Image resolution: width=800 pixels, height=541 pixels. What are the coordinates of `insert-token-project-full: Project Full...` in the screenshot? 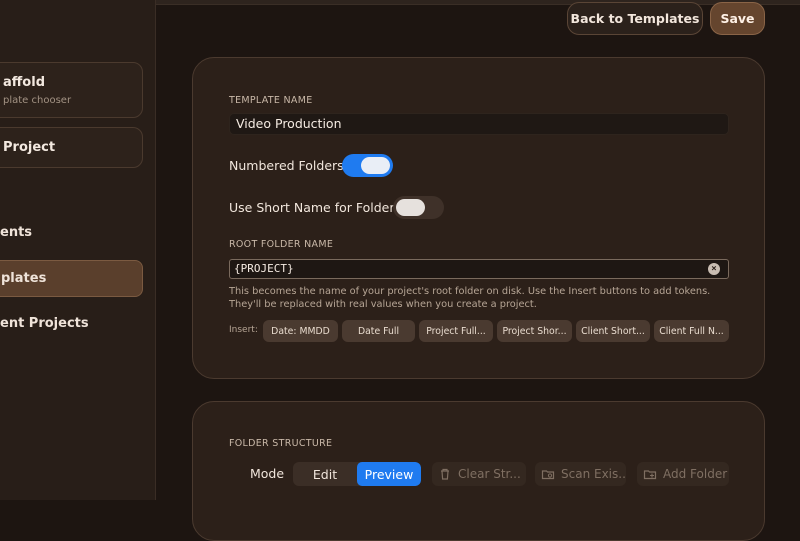 It's located at (456, 331).